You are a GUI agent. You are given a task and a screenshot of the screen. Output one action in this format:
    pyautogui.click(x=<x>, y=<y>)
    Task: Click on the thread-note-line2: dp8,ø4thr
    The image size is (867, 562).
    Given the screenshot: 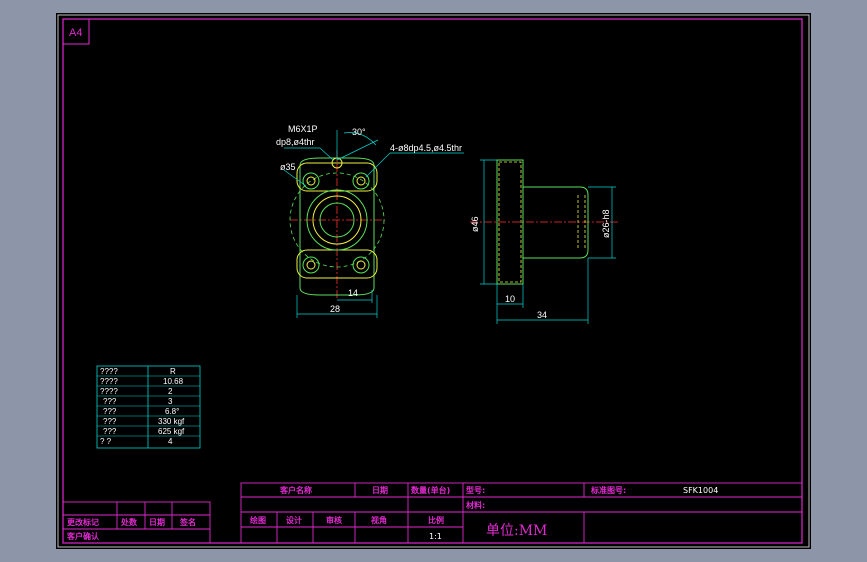 What is the action you would take?
    pyautogui.click(x=295, y=142)
    